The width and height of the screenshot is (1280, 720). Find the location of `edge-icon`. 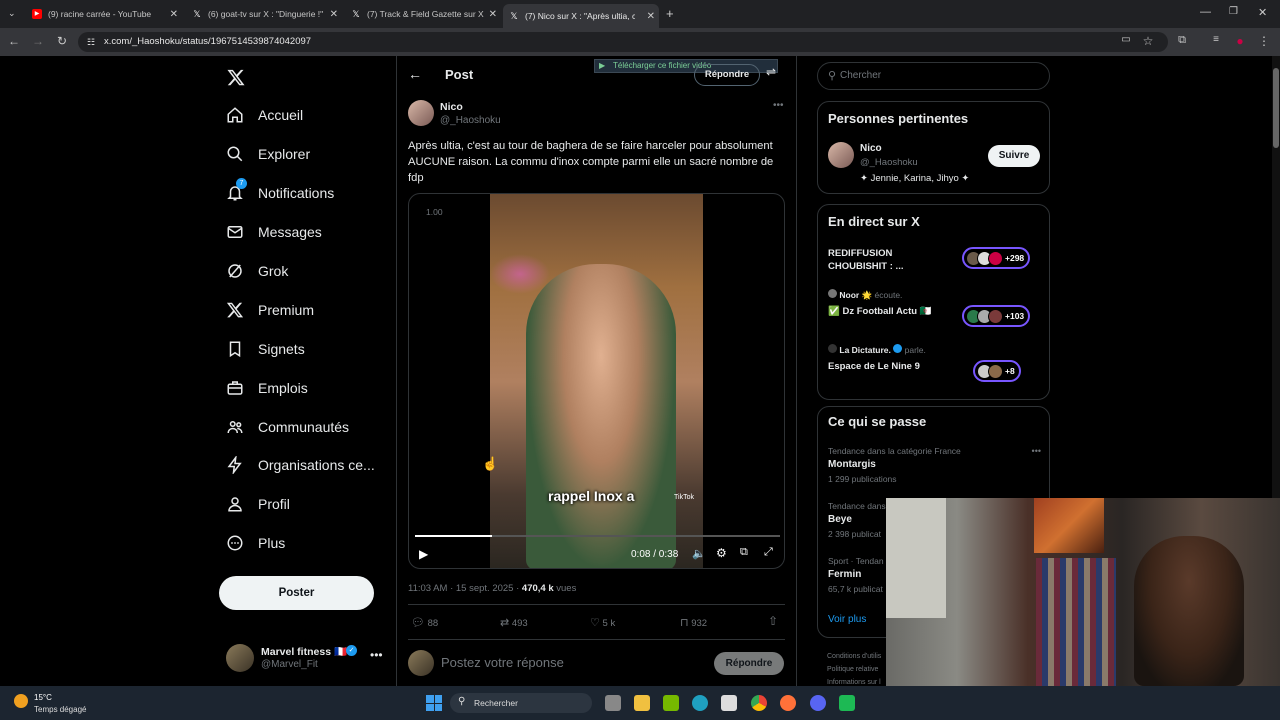

edge-icon is located at coordinates (700, 703).